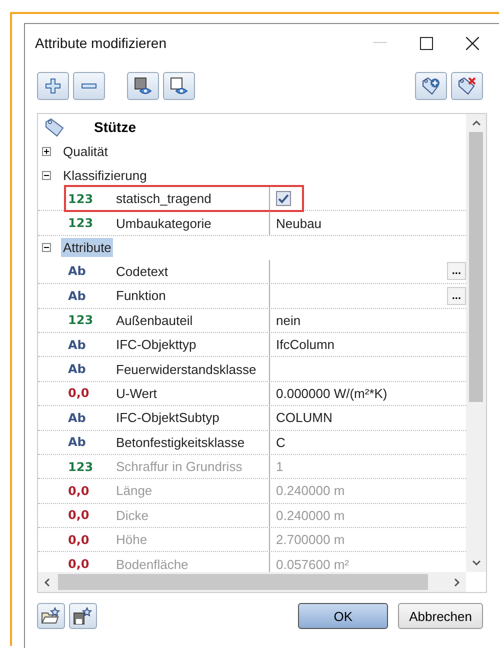 The image size is (499, 648). I want to click on vertical-scrollbar, so click(476, 343).